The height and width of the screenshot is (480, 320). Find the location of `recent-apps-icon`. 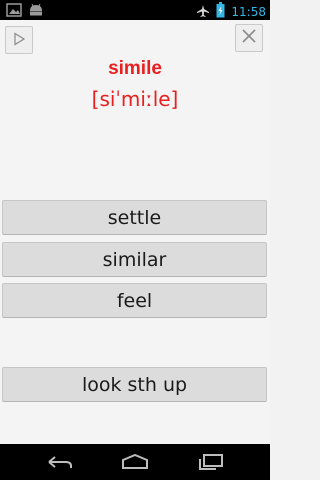

recent-apps-icon is located at coordinates (211, 464).